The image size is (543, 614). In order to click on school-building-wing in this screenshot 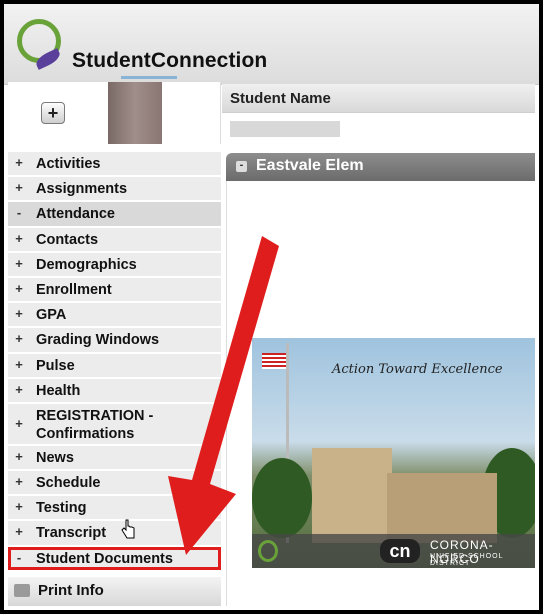, I will do `click(442, 508)`.